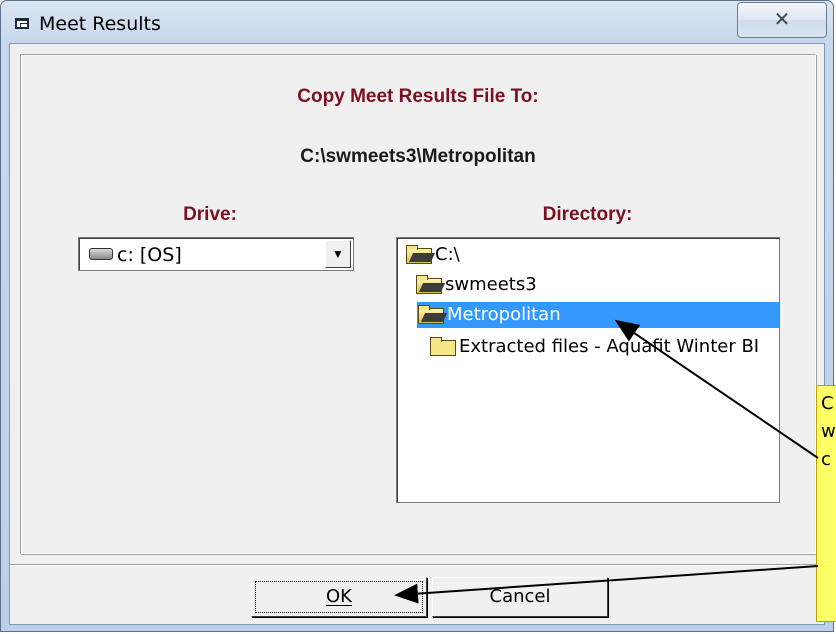 The width and height of the screenshot is (836, 634). What do you see at coordinates (22, 23) in the screenshot?
I see `window-icon` at bounding box center [22, 23].